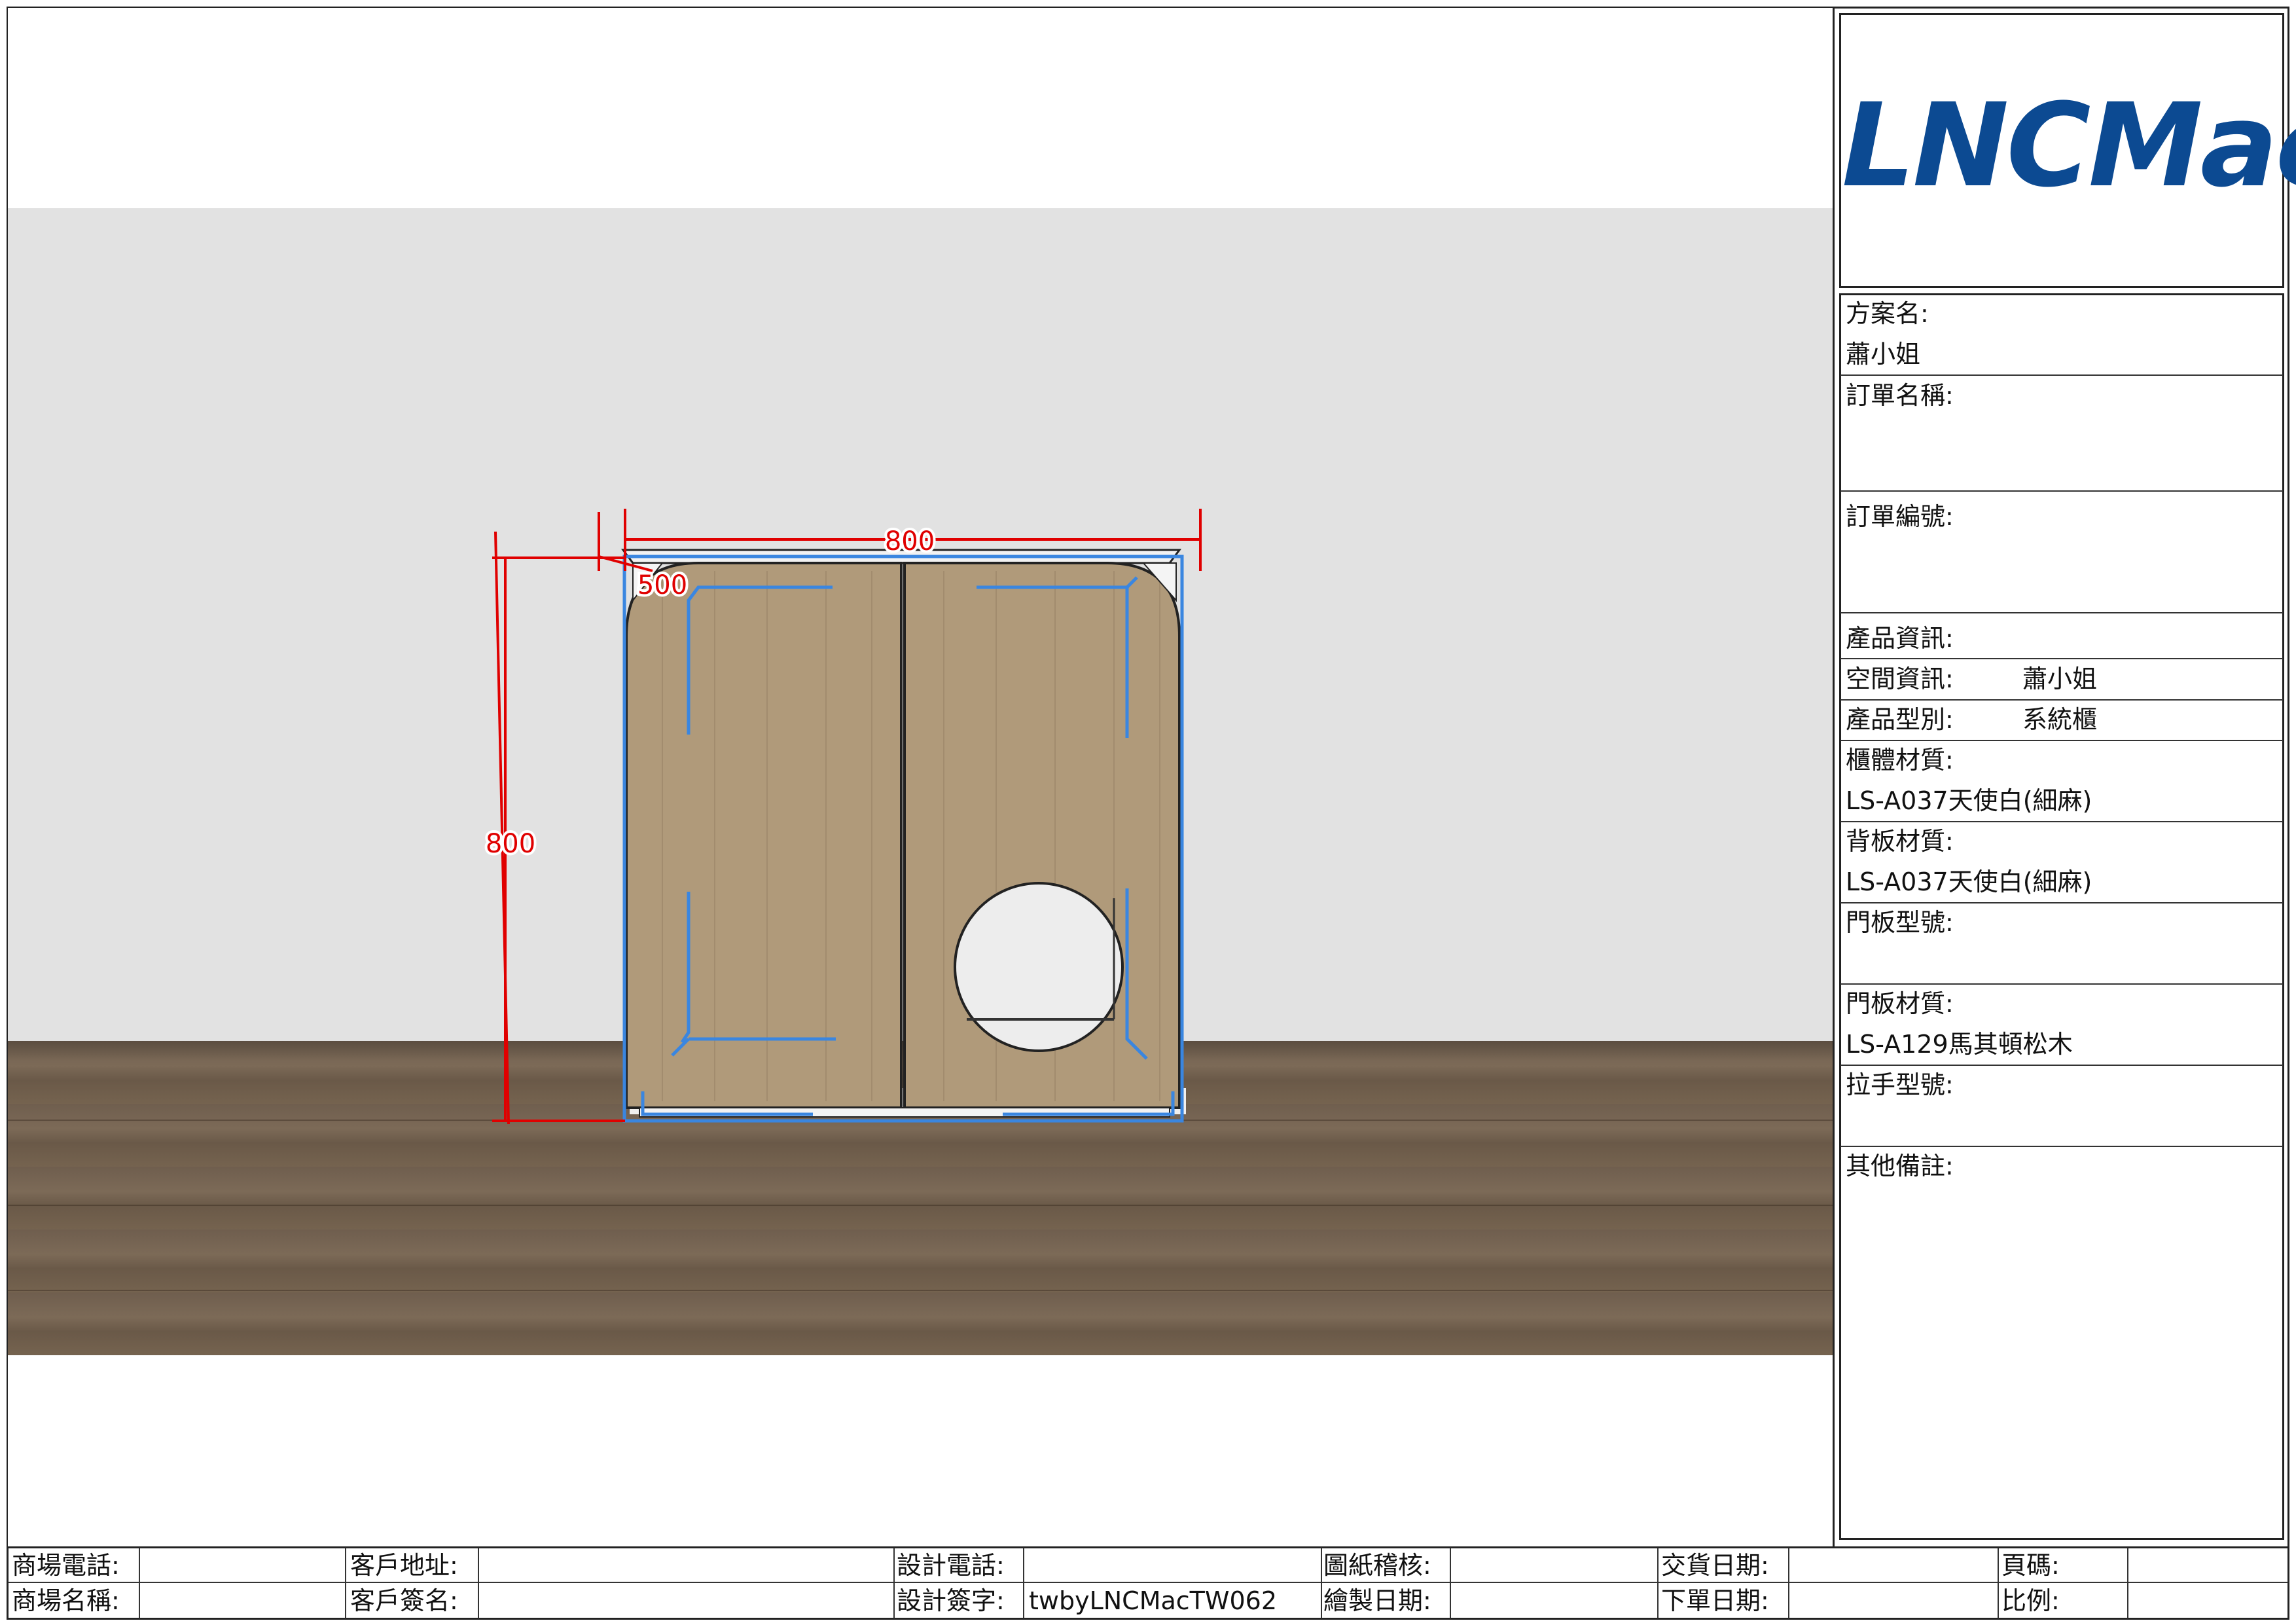  What do you see at coordinates (1900, 719) in the screenshot?
I see `product-type-label: 產品型別:` at bounding box center [1900, 719].